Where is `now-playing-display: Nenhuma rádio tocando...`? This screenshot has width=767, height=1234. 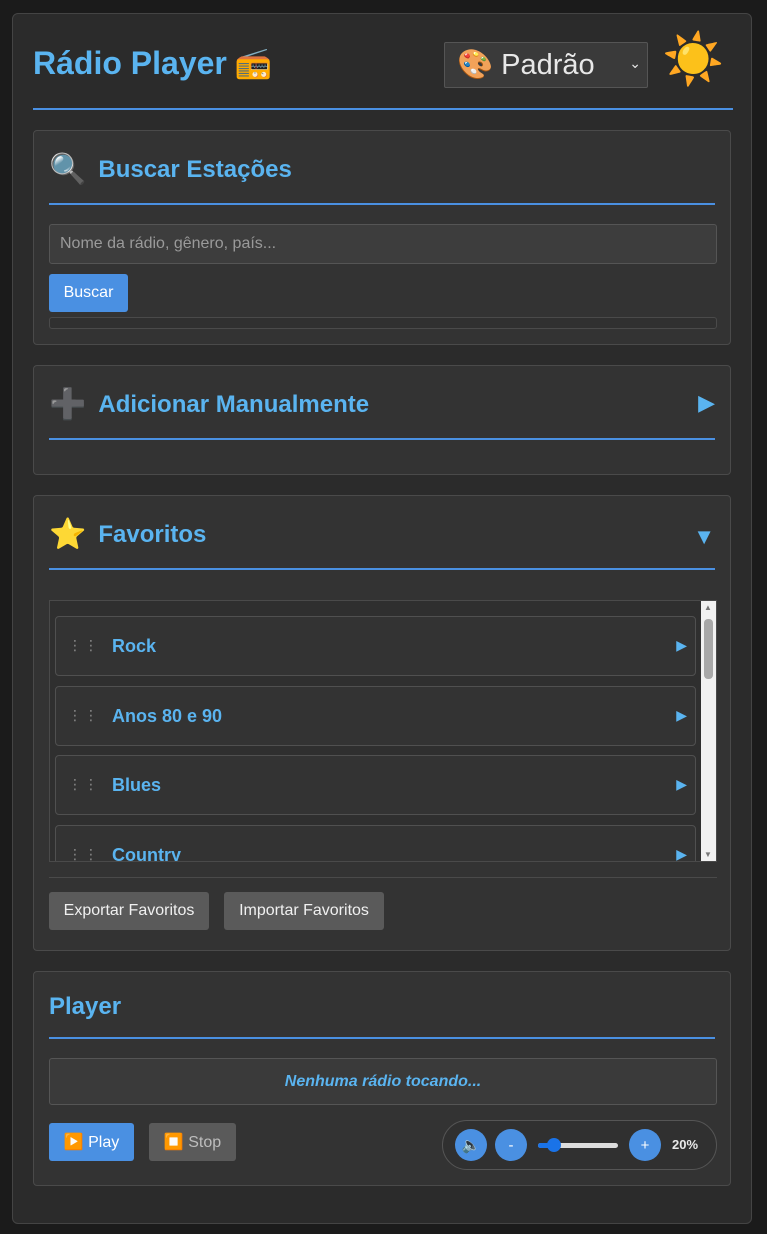 now-playing-display: Nenhuma rádio tocando... is located at coordinates (383, 1081).